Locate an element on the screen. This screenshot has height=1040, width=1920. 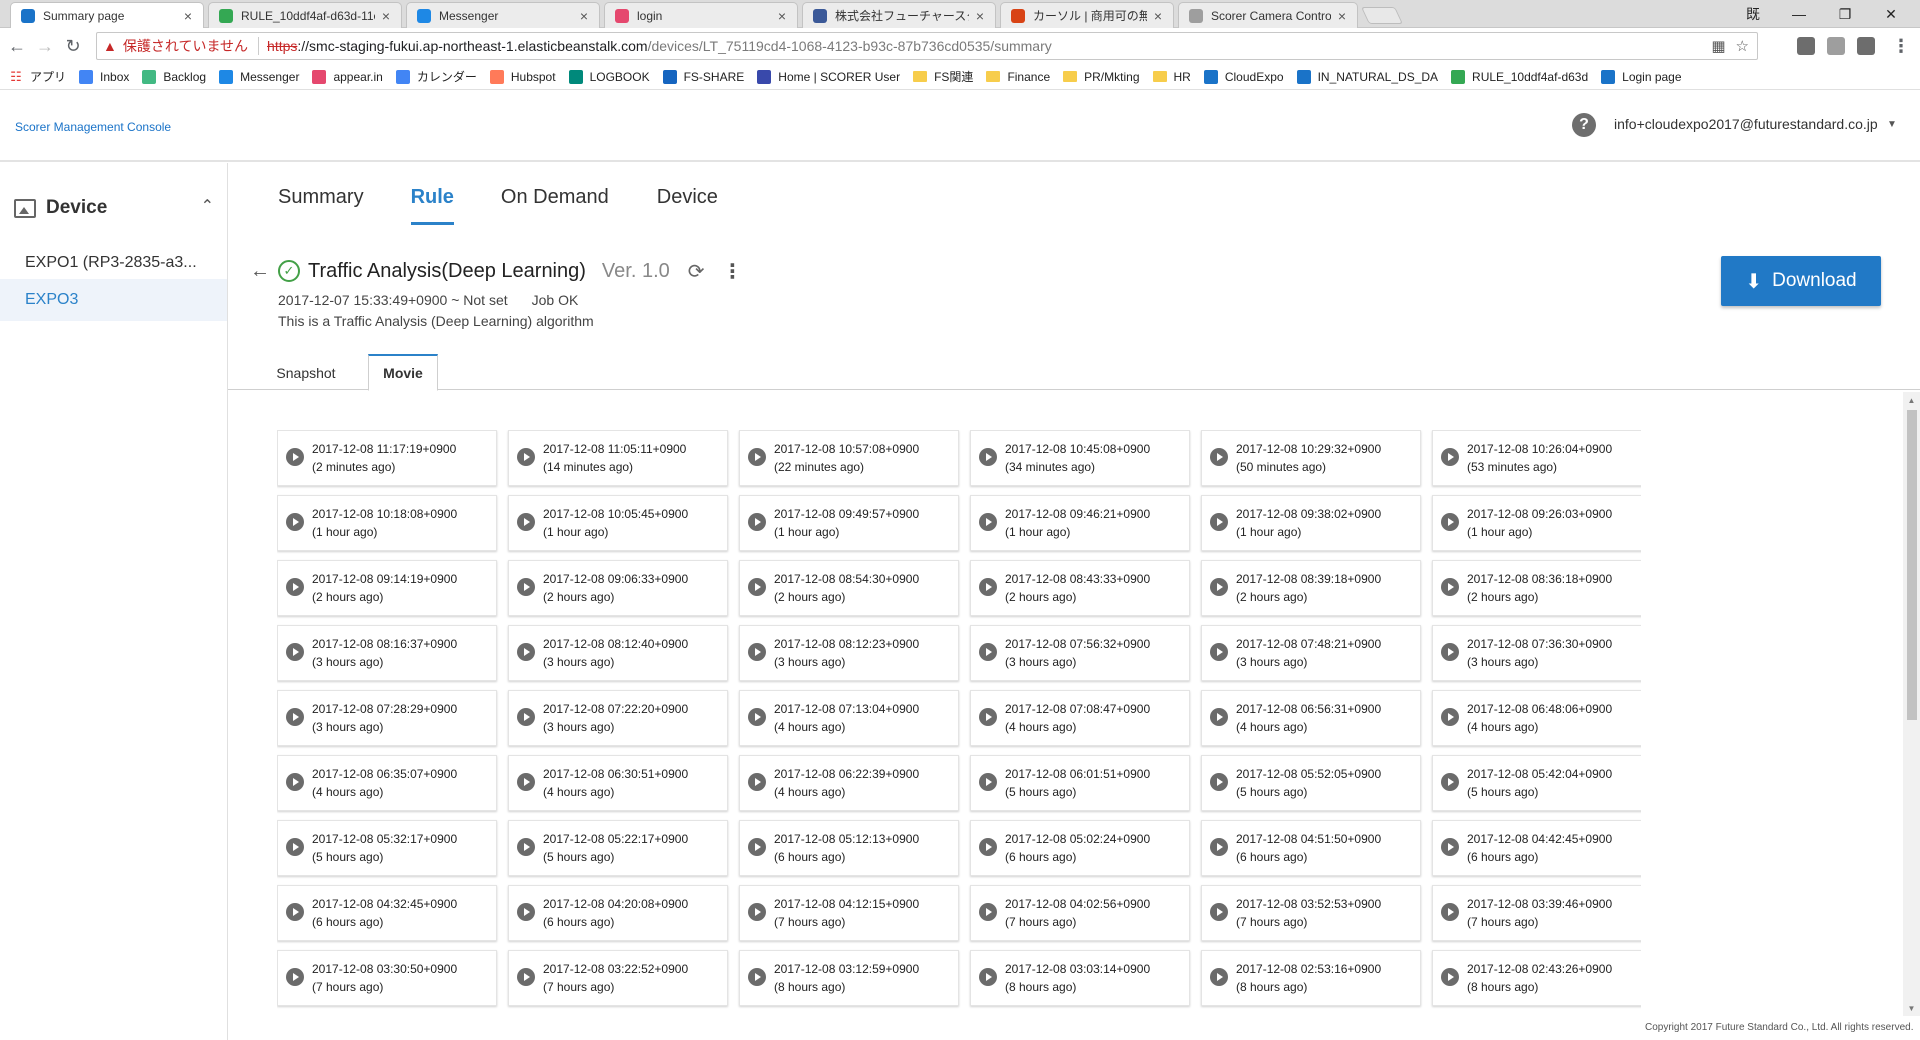
movie-card: 2017-12-08 08:12:23+0900 (3 hours ago) is located at coordinates (849, 653).